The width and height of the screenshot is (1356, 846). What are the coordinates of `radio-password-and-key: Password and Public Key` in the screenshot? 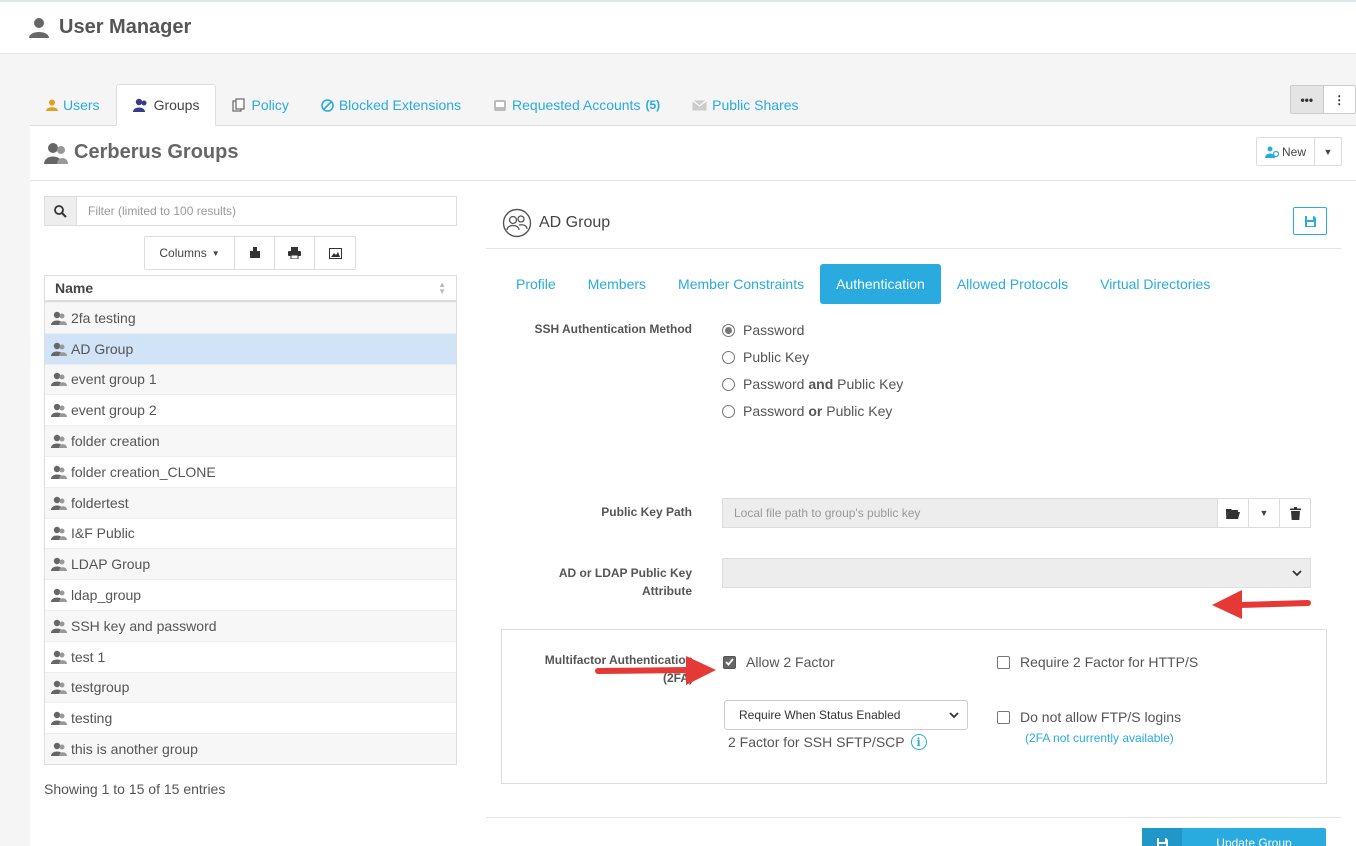 It's located at (812, 384).